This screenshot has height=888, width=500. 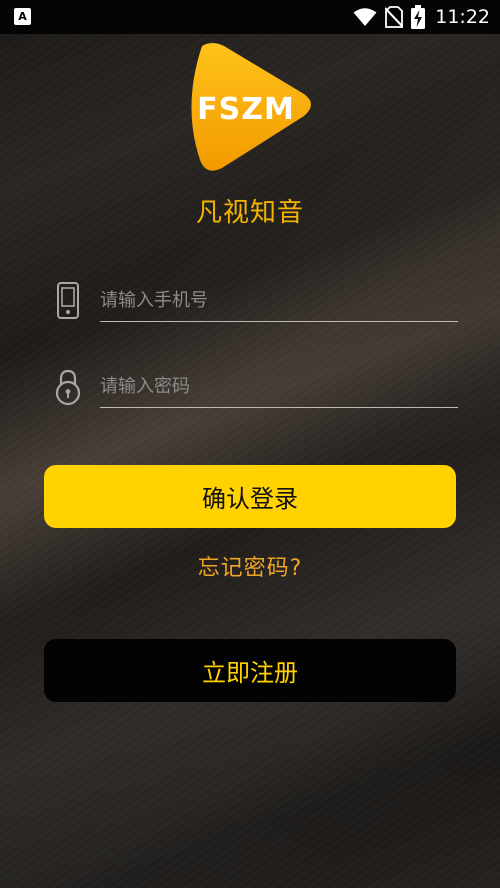 What do you see at coordinates (418, 17) in the screenshot?
I see `battery-charging-icon` at bounding box center [418, 17].